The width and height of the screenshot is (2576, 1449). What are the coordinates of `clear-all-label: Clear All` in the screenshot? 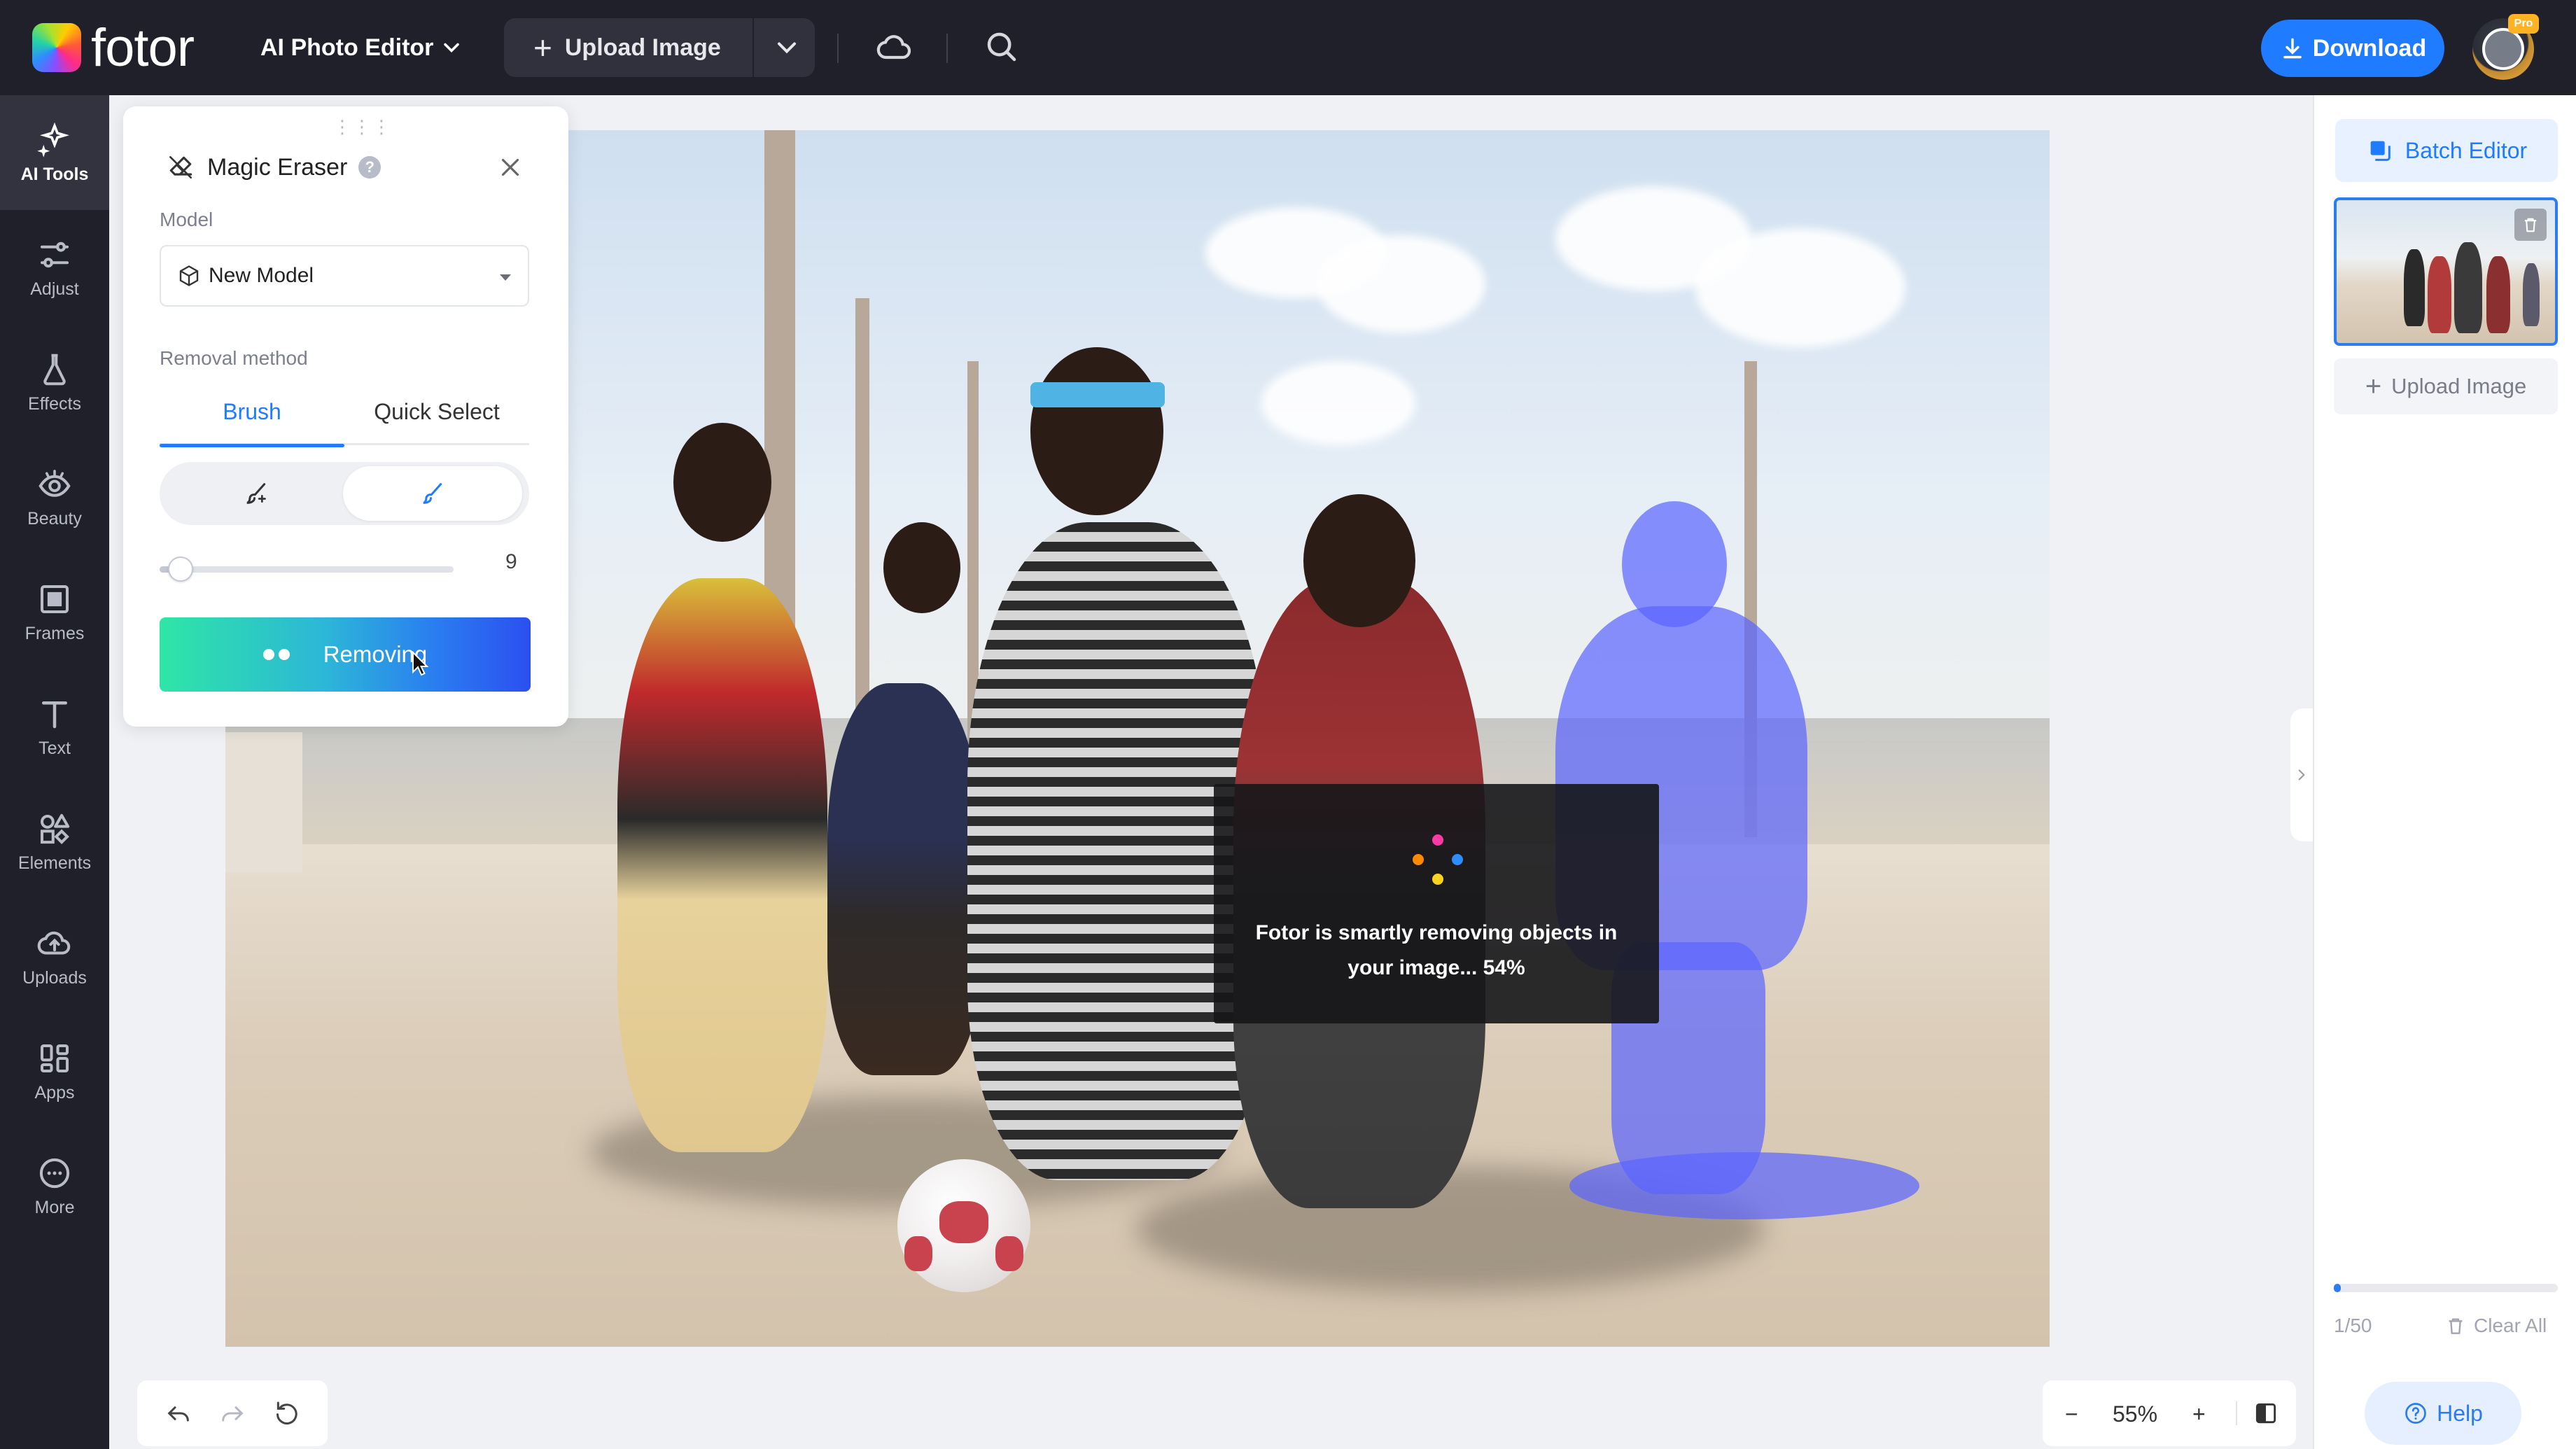 It's located at (2510, 1325).